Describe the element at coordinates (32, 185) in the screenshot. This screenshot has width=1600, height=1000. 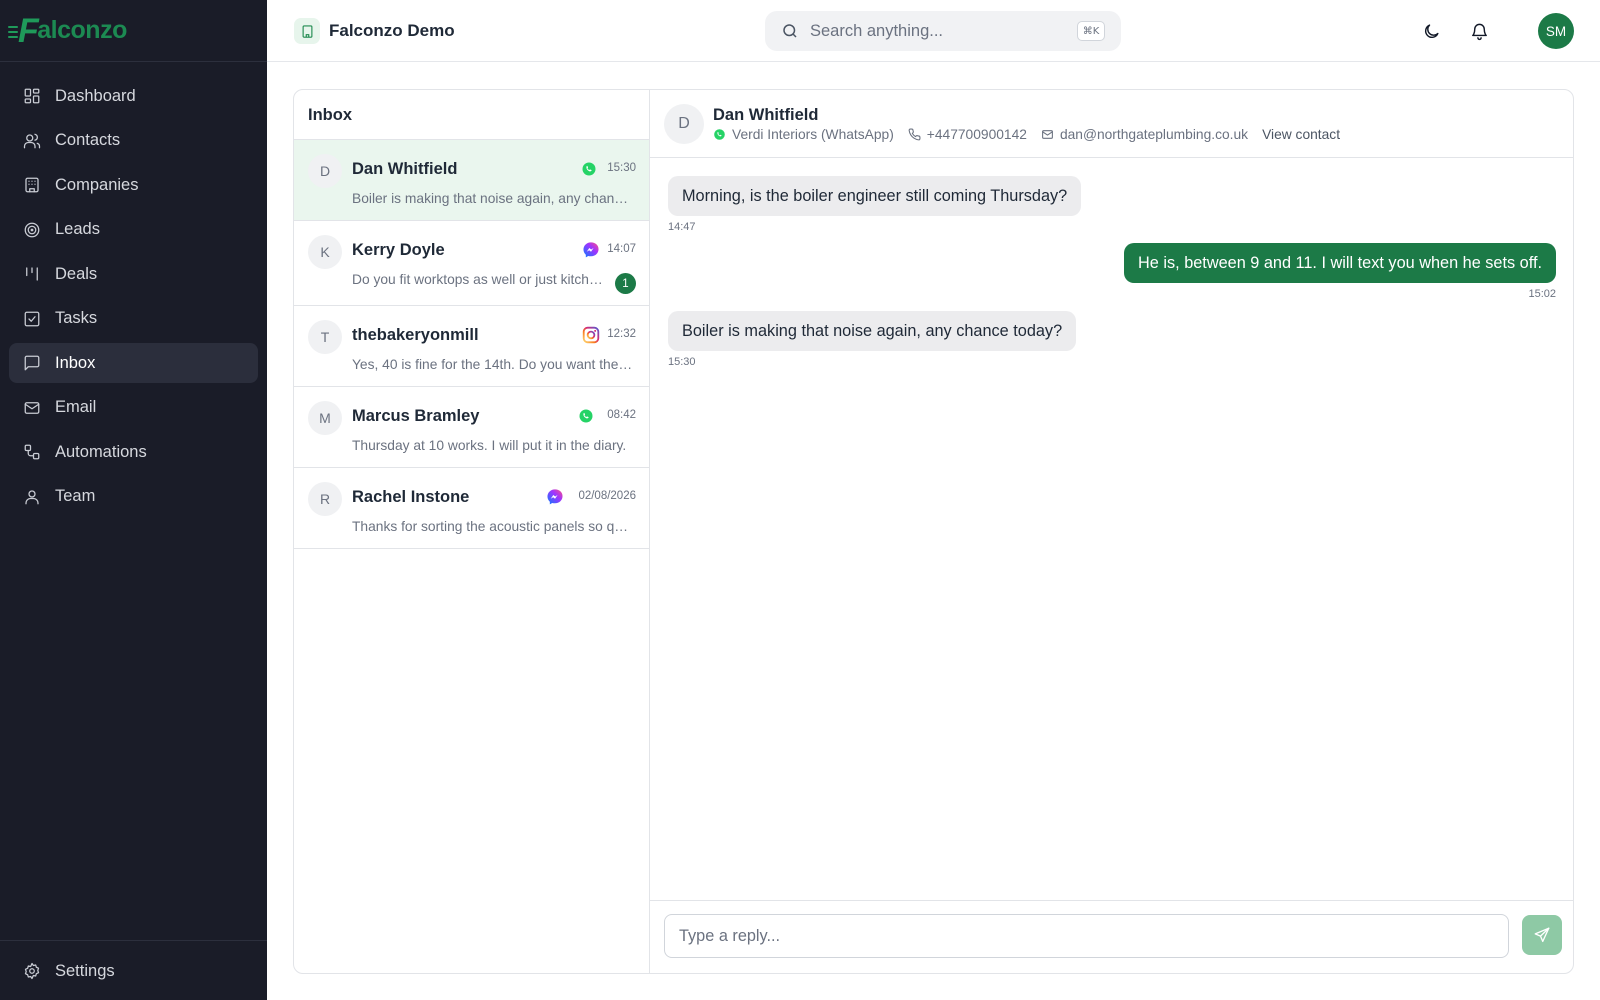
I see `companies-icon` at that location.